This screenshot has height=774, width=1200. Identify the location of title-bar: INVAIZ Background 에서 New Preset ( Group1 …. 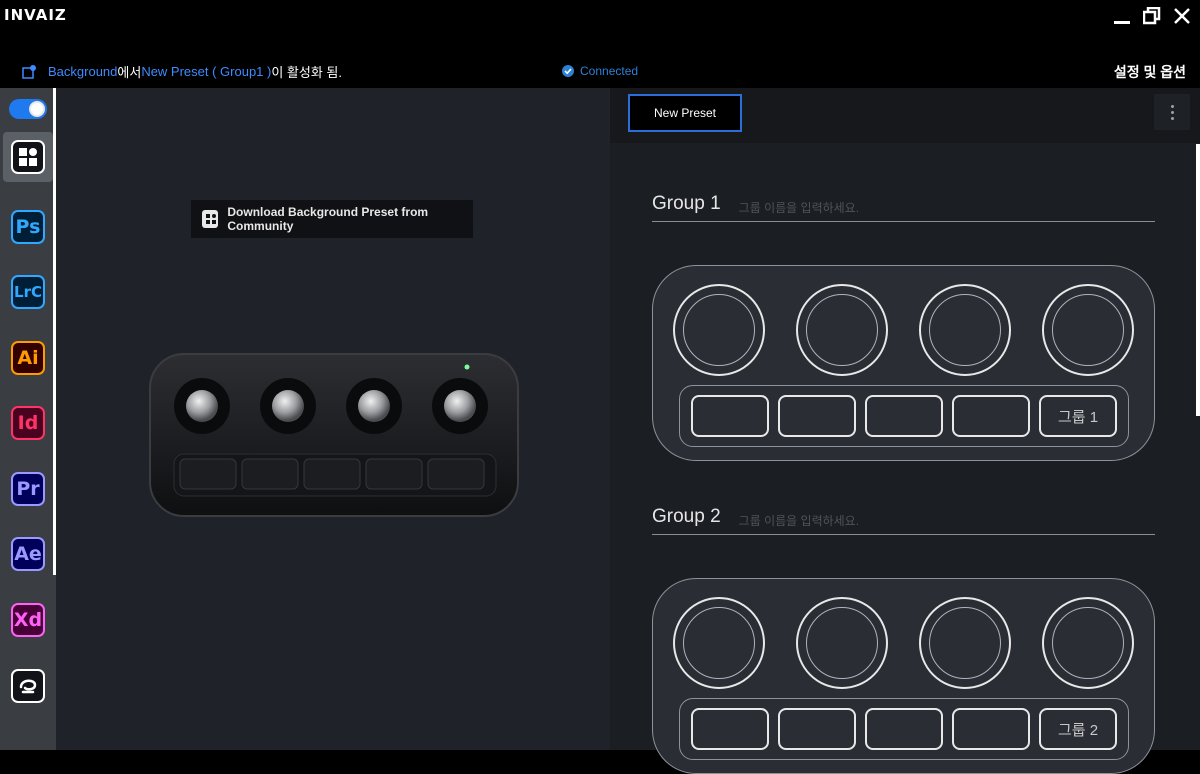
(600, 44).